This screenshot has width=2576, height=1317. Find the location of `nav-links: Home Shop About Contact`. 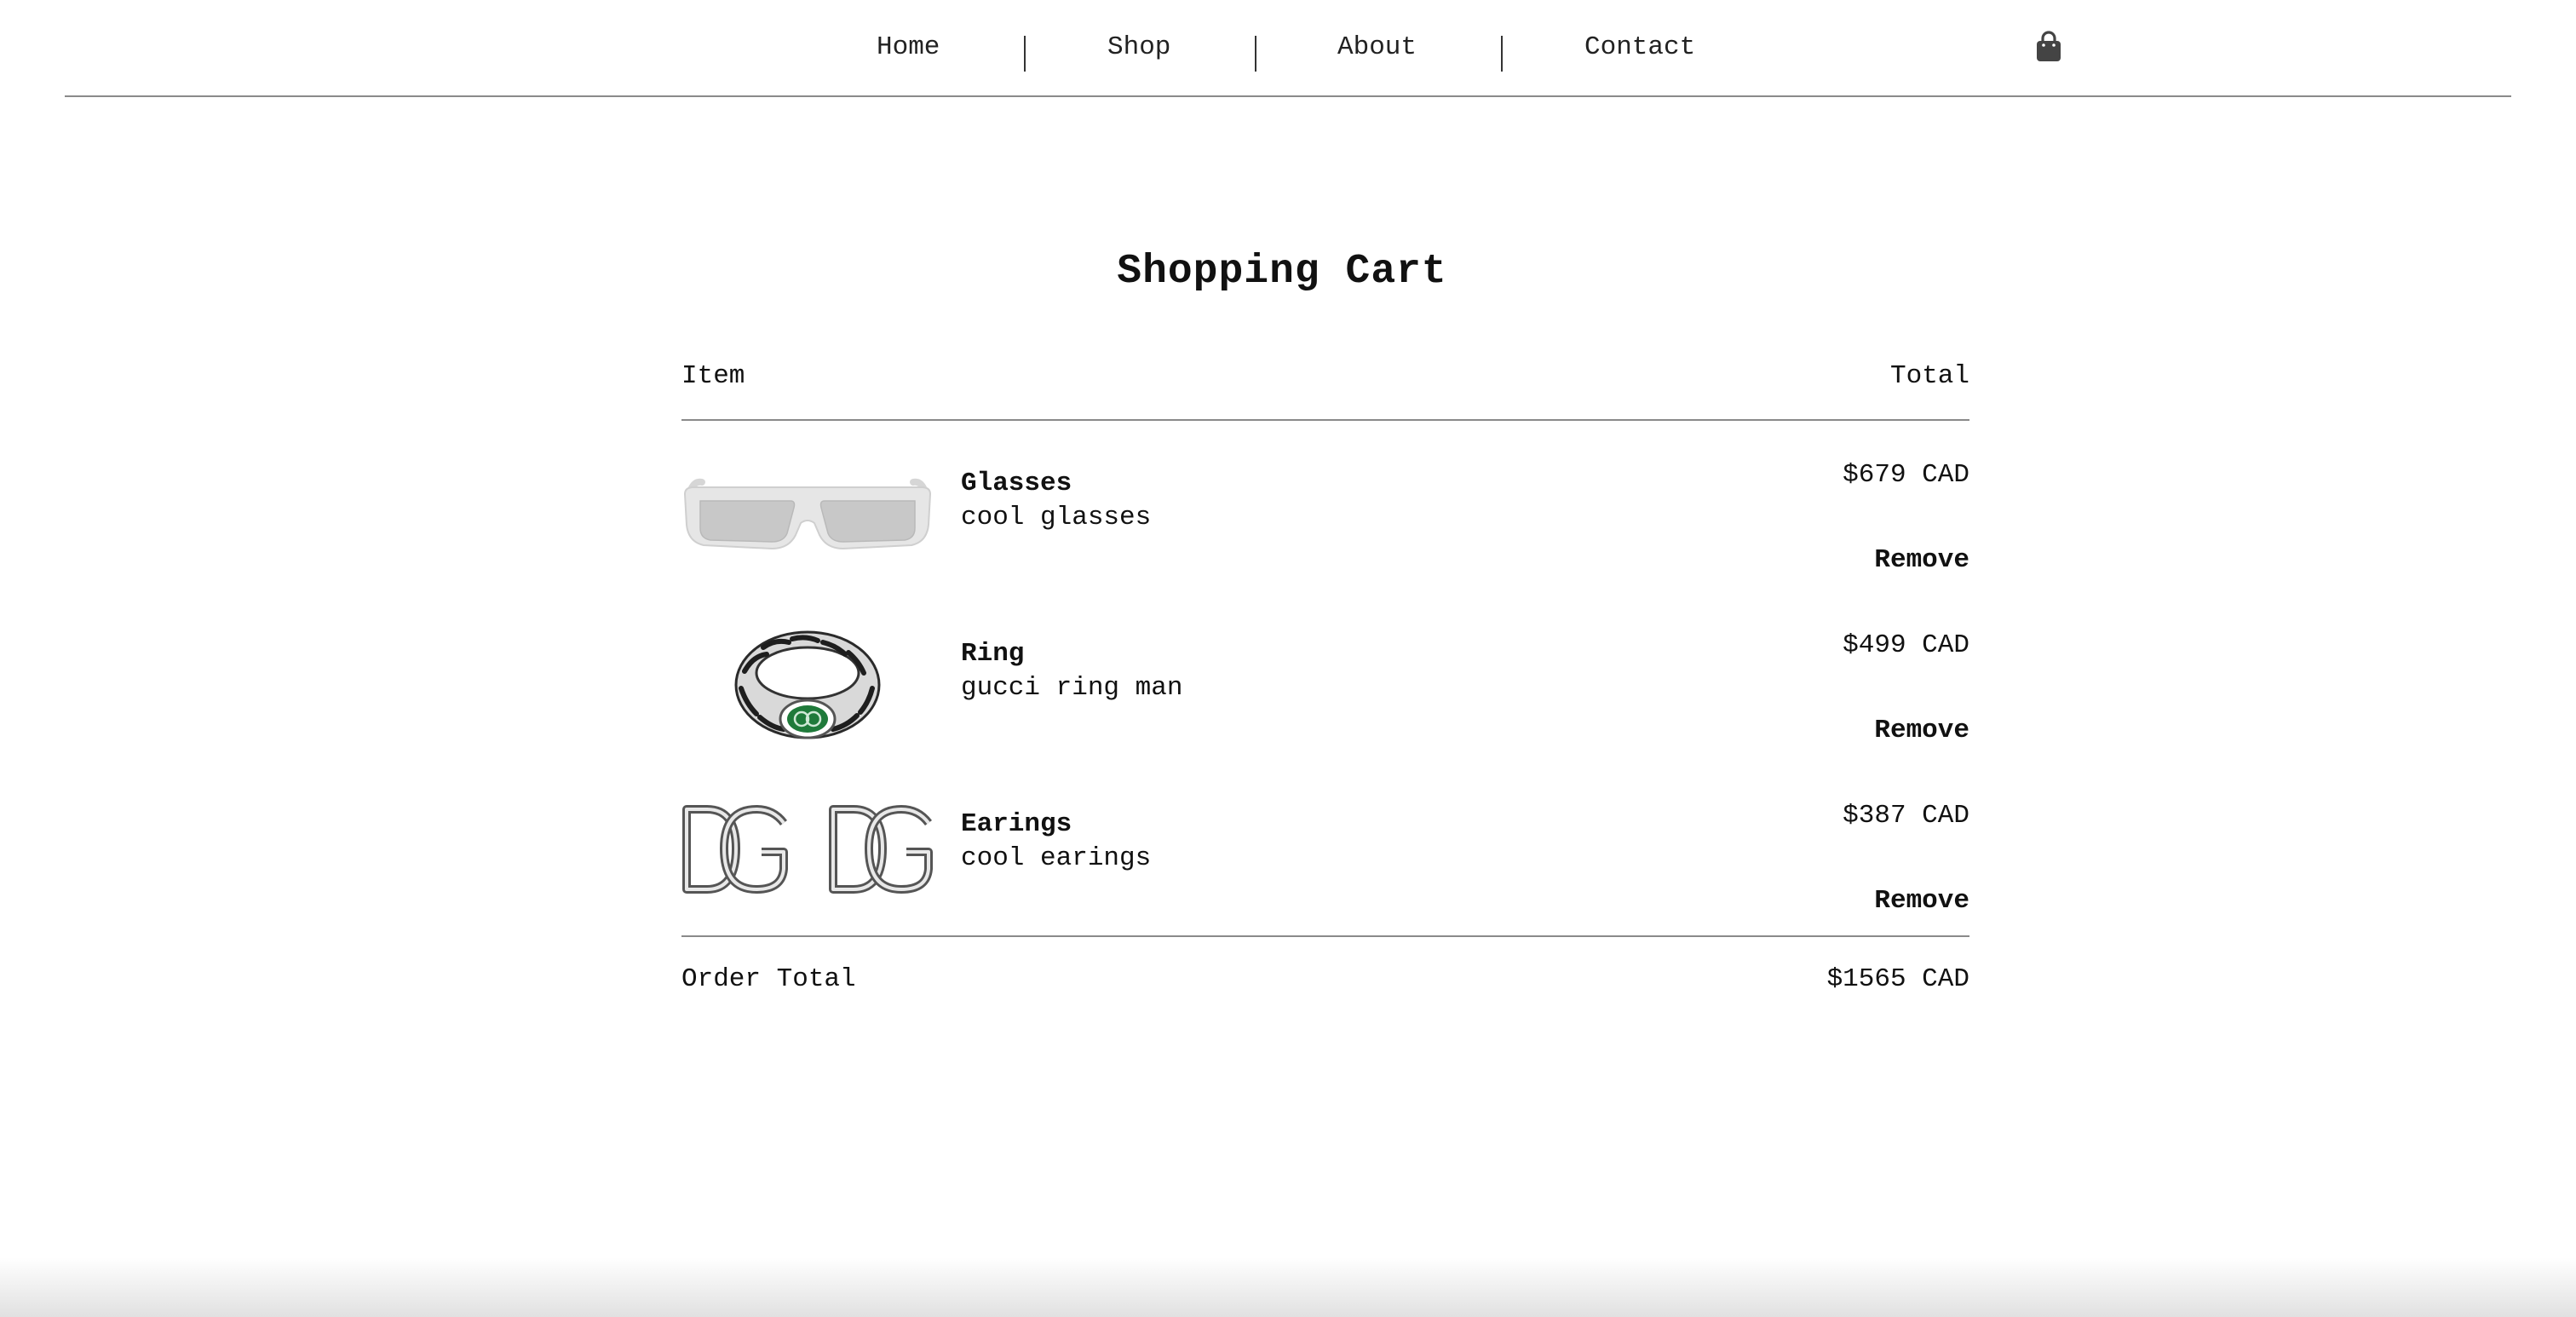

nav-links: Home Shop About Contact is located at coordinates (1288, 47).